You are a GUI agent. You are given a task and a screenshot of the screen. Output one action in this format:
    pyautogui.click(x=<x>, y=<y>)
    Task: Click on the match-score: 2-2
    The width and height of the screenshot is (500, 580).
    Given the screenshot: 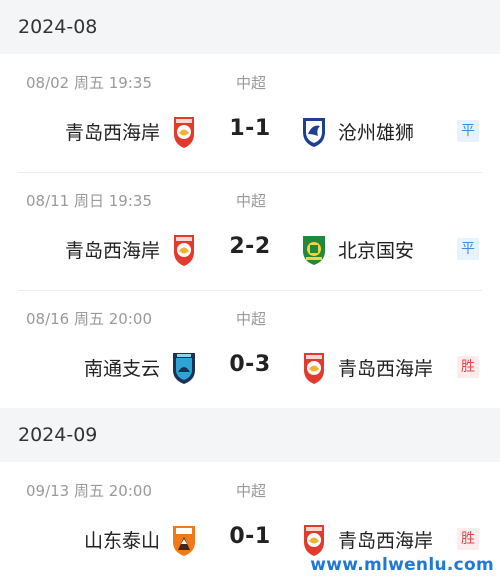 What is the action you would take?
    pyautogui.click(x=250, y=246)
    